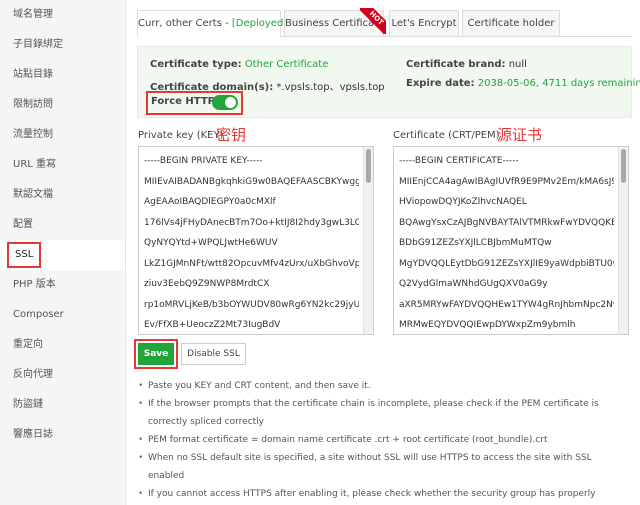  What do you see at coordinates (506, 304) in the screenshot?
I see `certificate-line: aXR5MRYwFAYDVQQHEw1TYW4gRnJhbmNpc2Nv` at bounding box center [506, 304].